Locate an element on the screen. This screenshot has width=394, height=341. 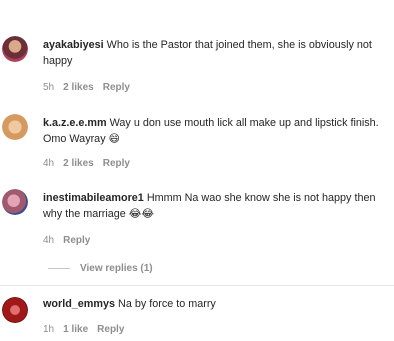
username: ayakabiyesi is located at coordinates (73, 45).